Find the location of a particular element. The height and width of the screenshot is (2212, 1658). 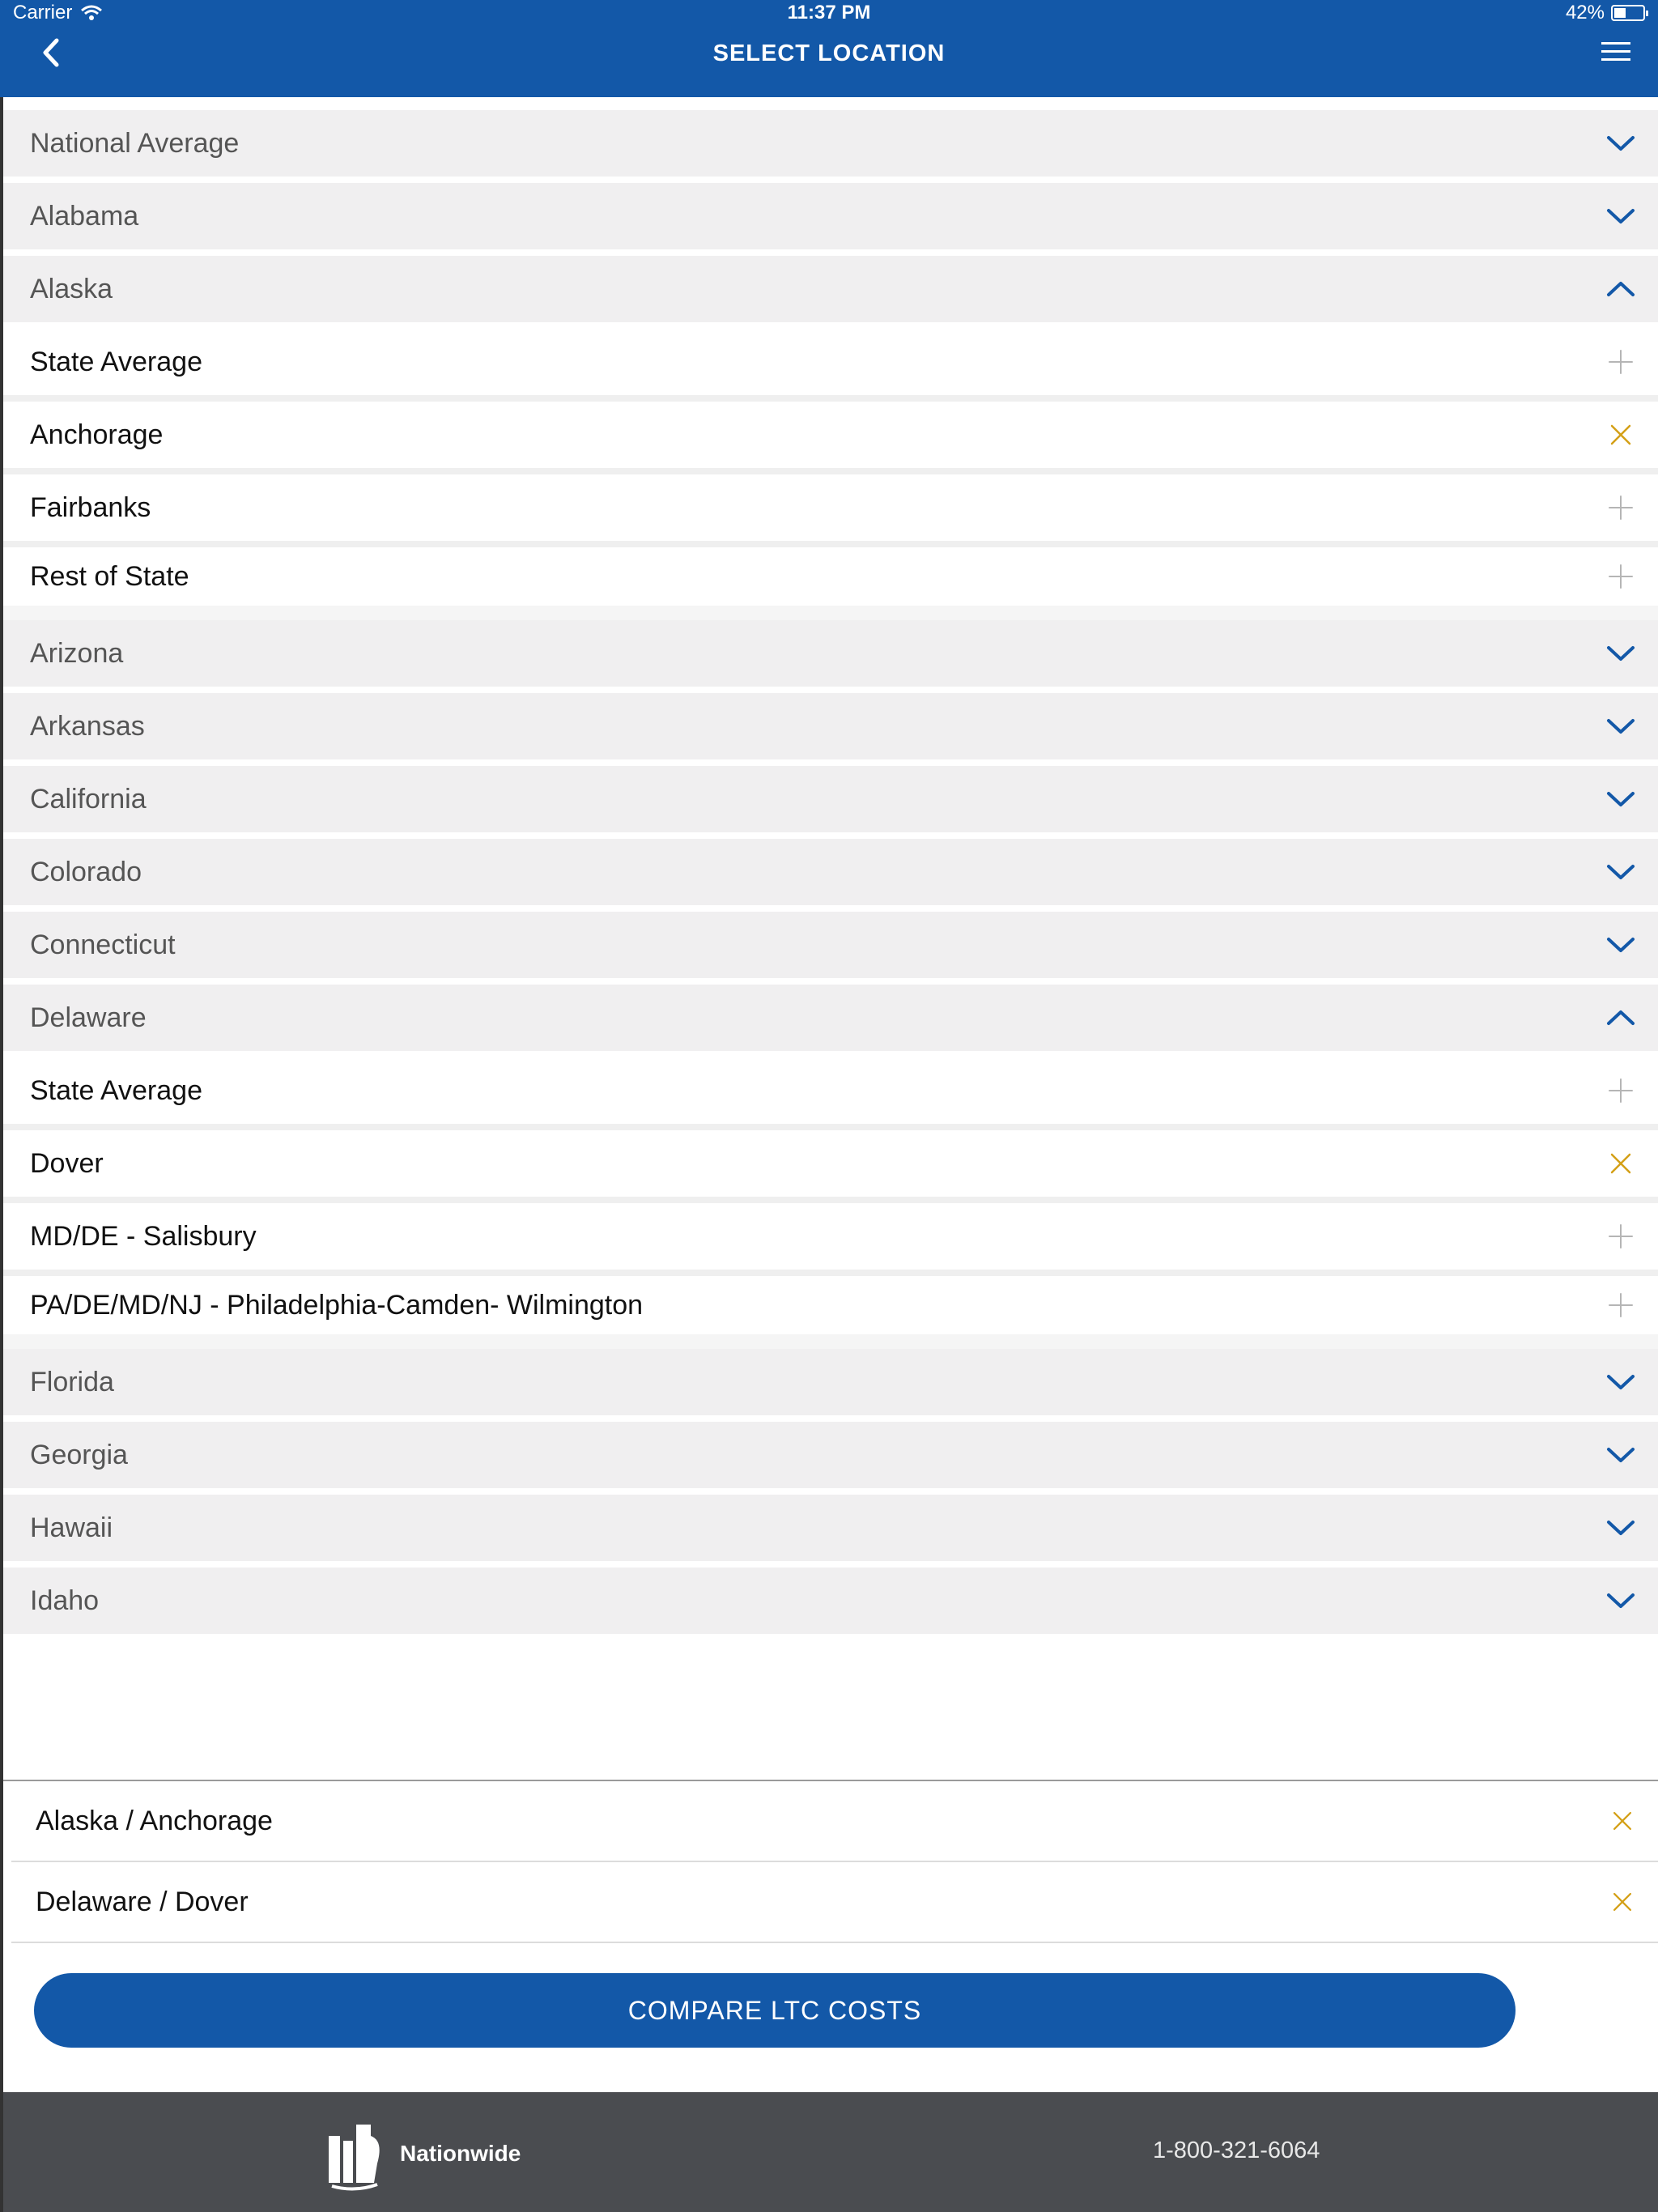

location-label: Fairbanks is located at coordinates (90, 507).